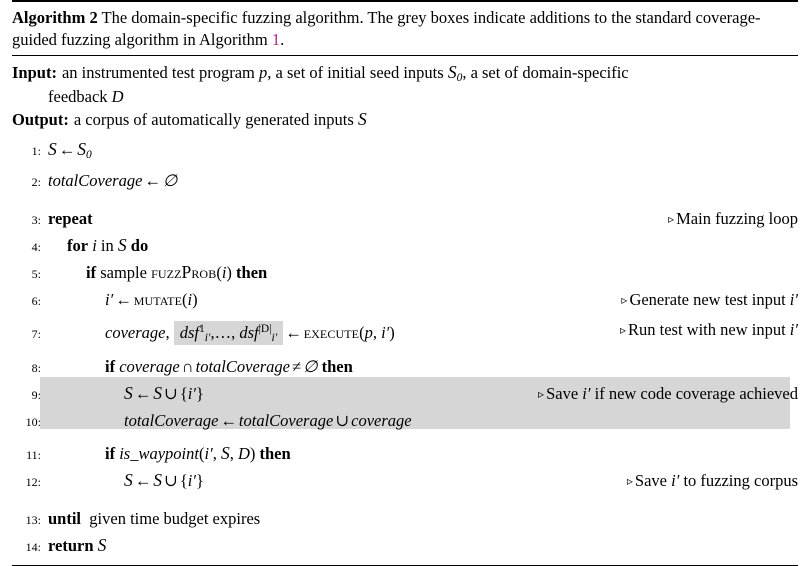  Describe the element at coordinates (545, 73) in the screenshot. I see `input-text-c: , a set of domain-specific` at that location.